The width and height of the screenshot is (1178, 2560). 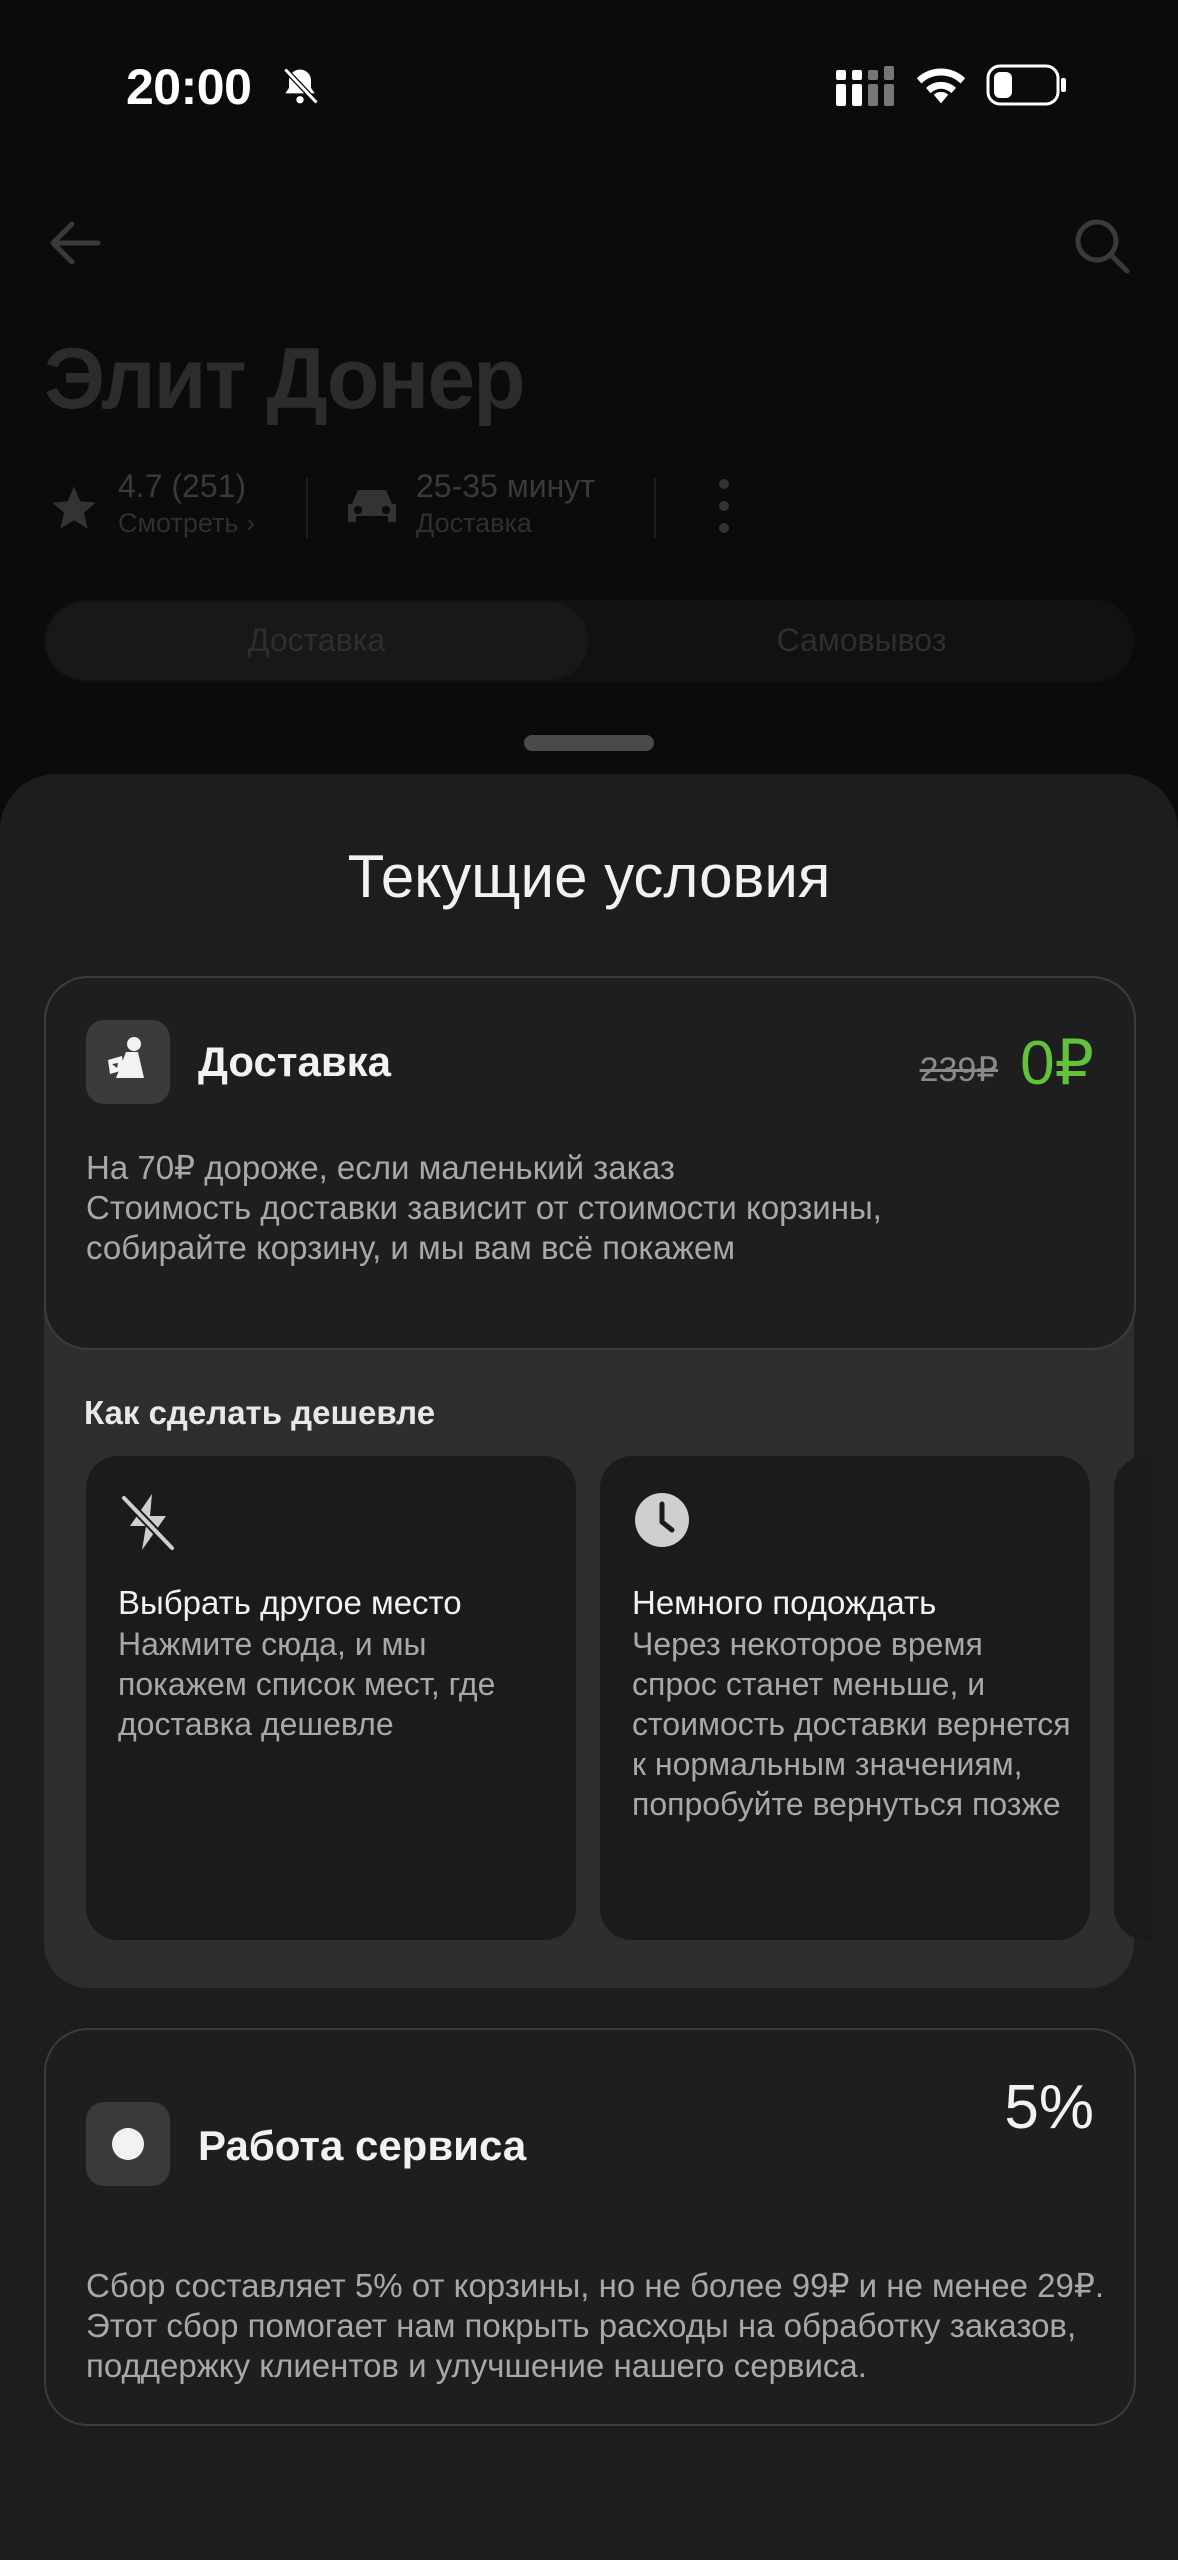 I want to click on dot-icon, so click(x=128, y=2144).